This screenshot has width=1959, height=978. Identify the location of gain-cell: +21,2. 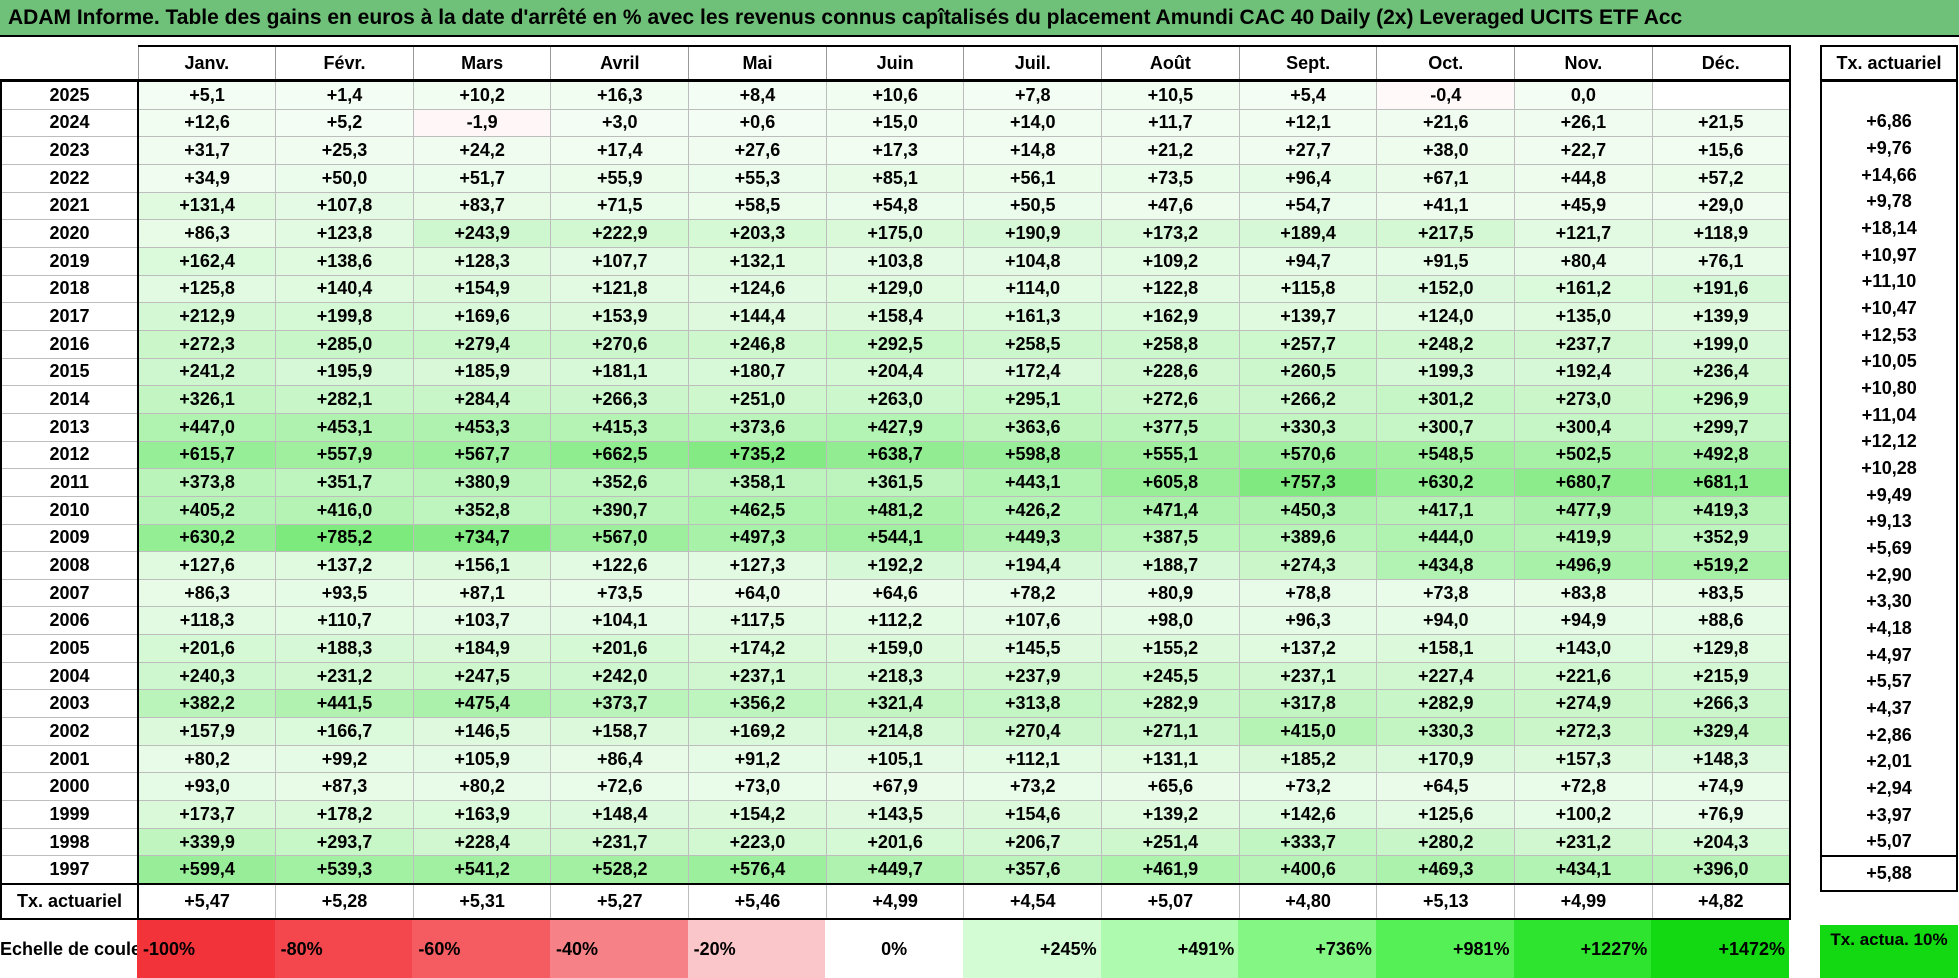
(1170, 150).